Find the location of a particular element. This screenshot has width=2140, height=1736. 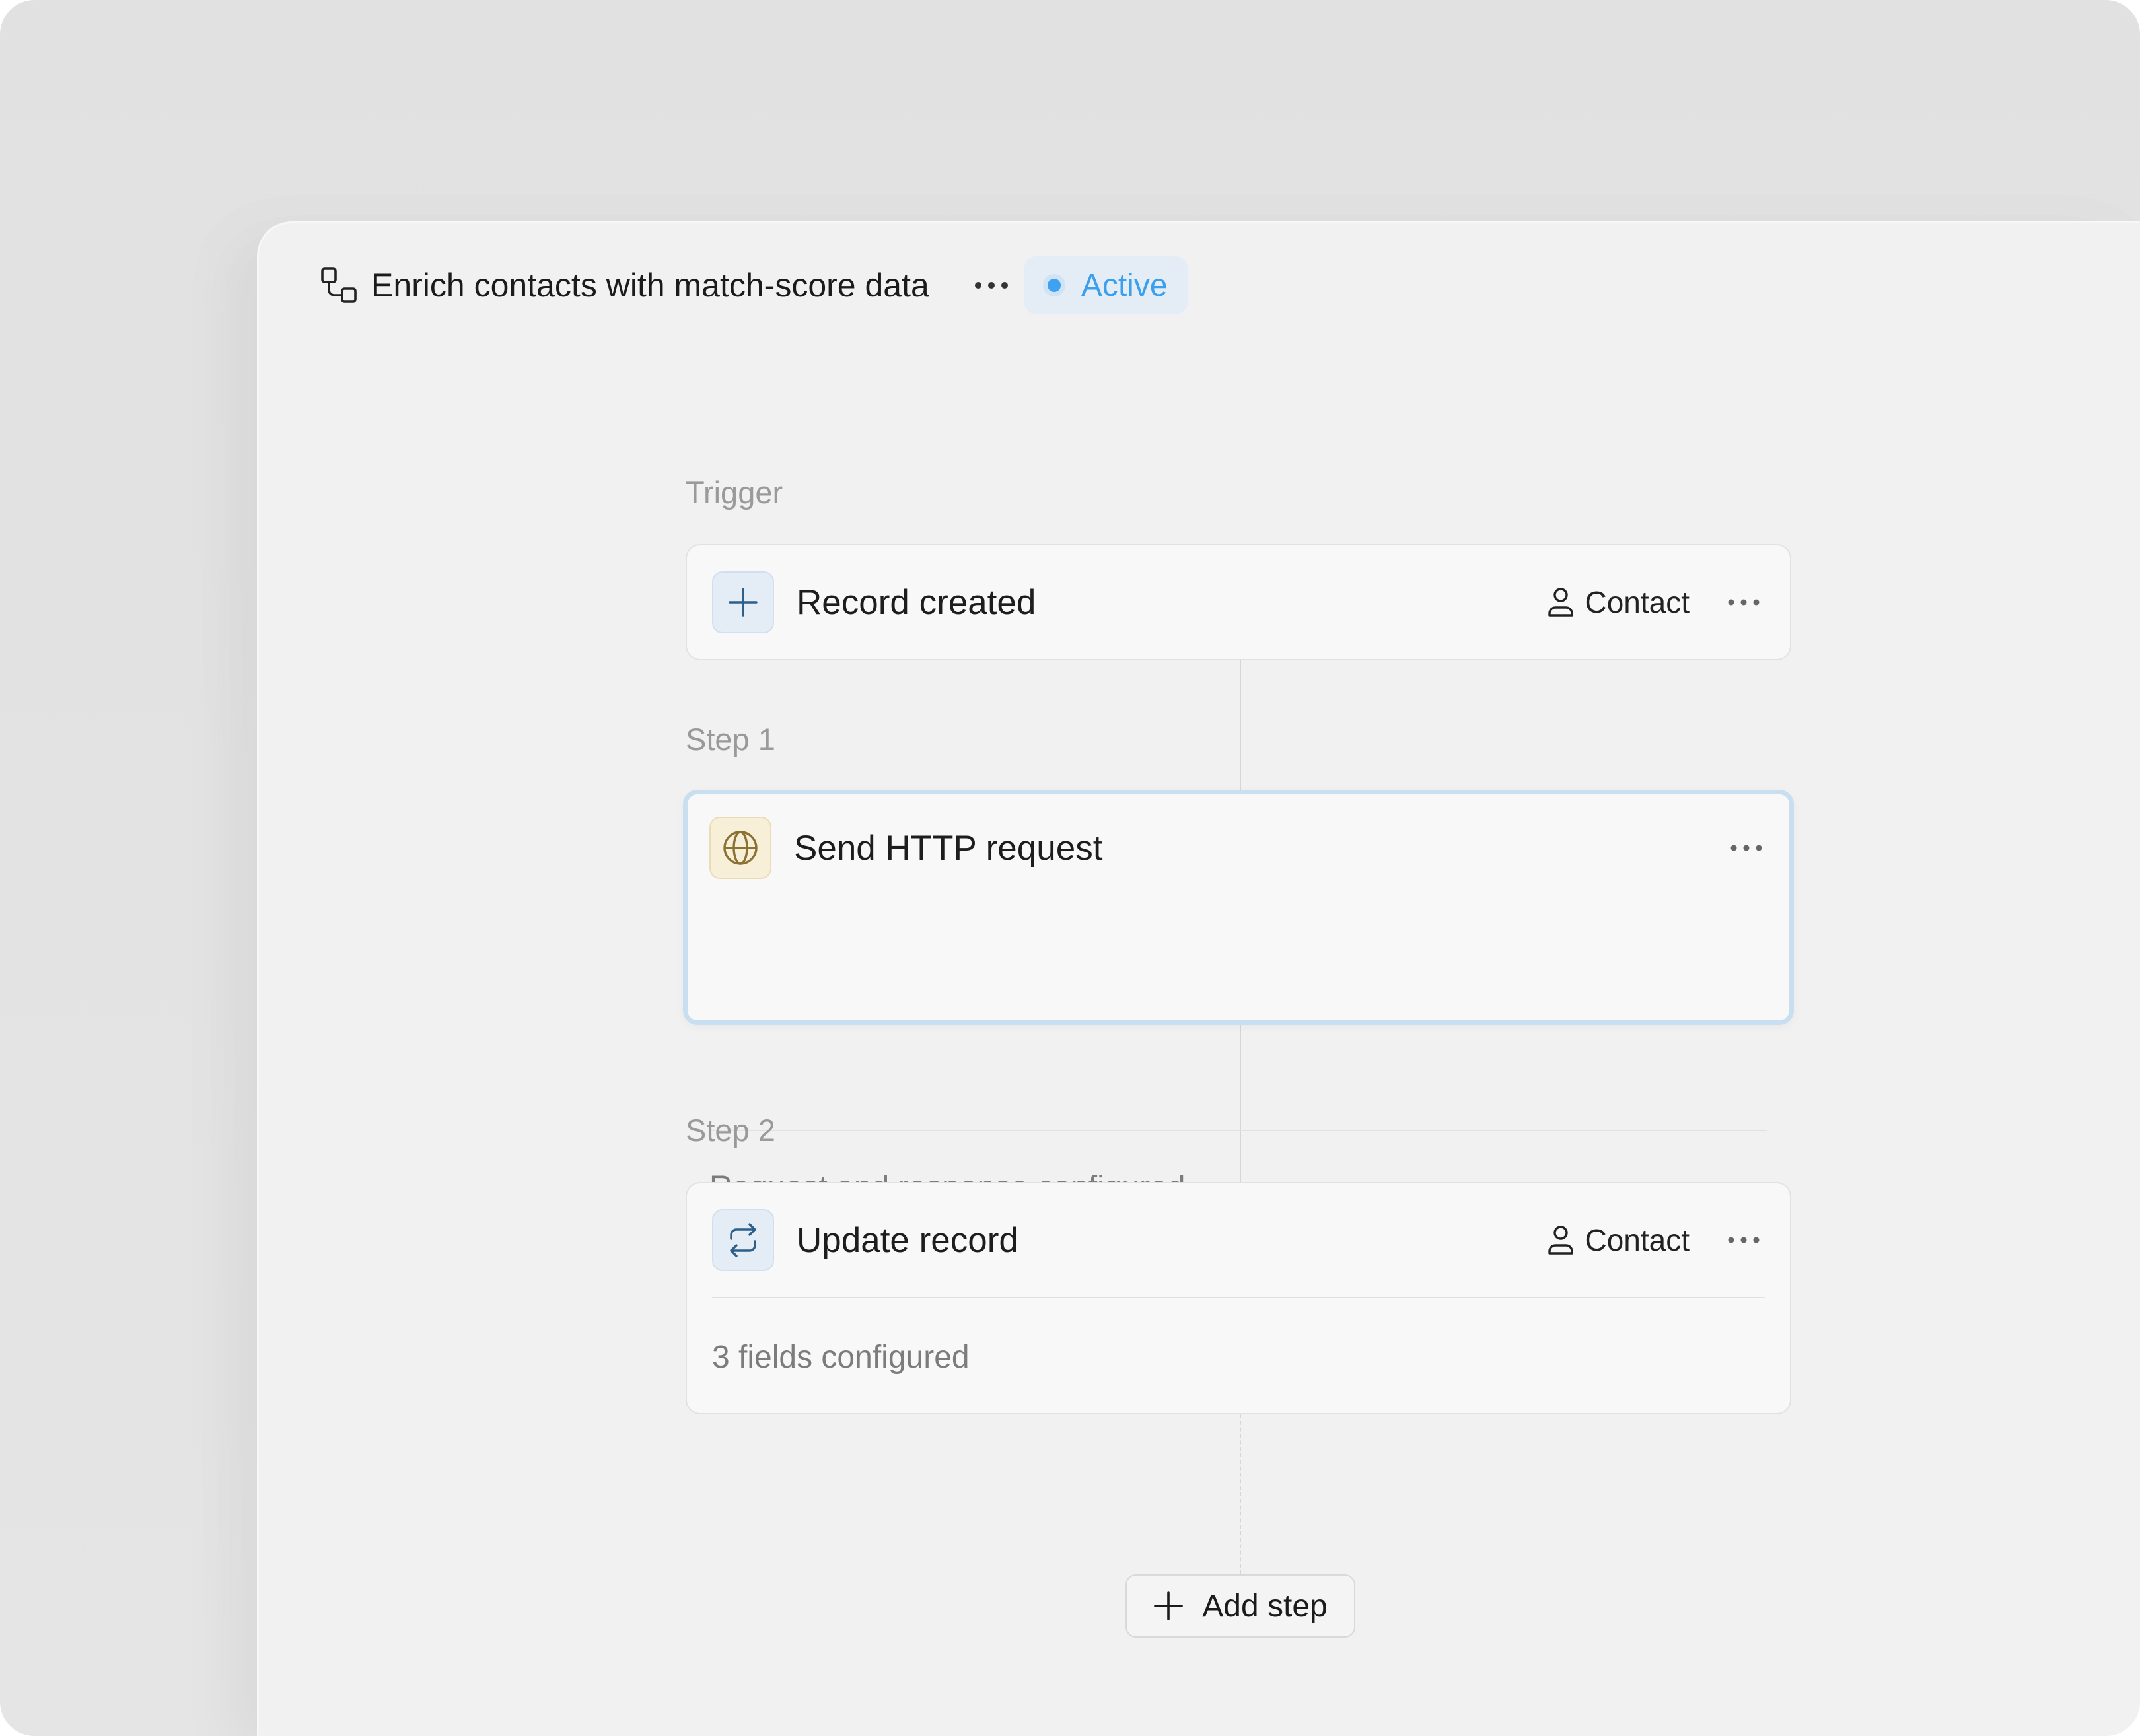

workflow-title: Enrich contacts with match-score data is located at coordinates (650, 285).